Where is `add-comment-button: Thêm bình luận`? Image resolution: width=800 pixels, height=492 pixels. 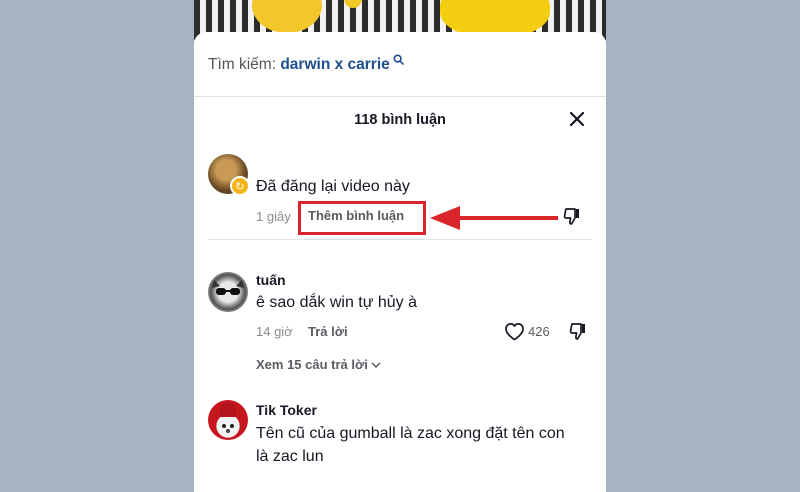
add-comment-button: Thêm bình luận is located at coordinates (356, 215).